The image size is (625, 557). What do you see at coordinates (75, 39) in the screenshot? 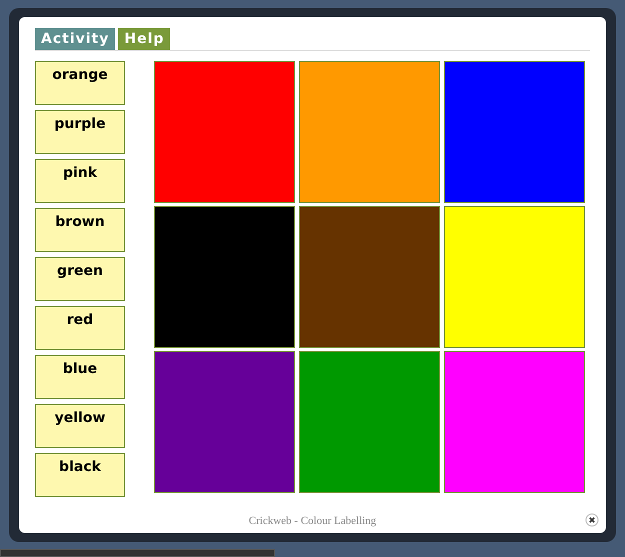
I see `tab: Activity` at bounding box center [75, 39].